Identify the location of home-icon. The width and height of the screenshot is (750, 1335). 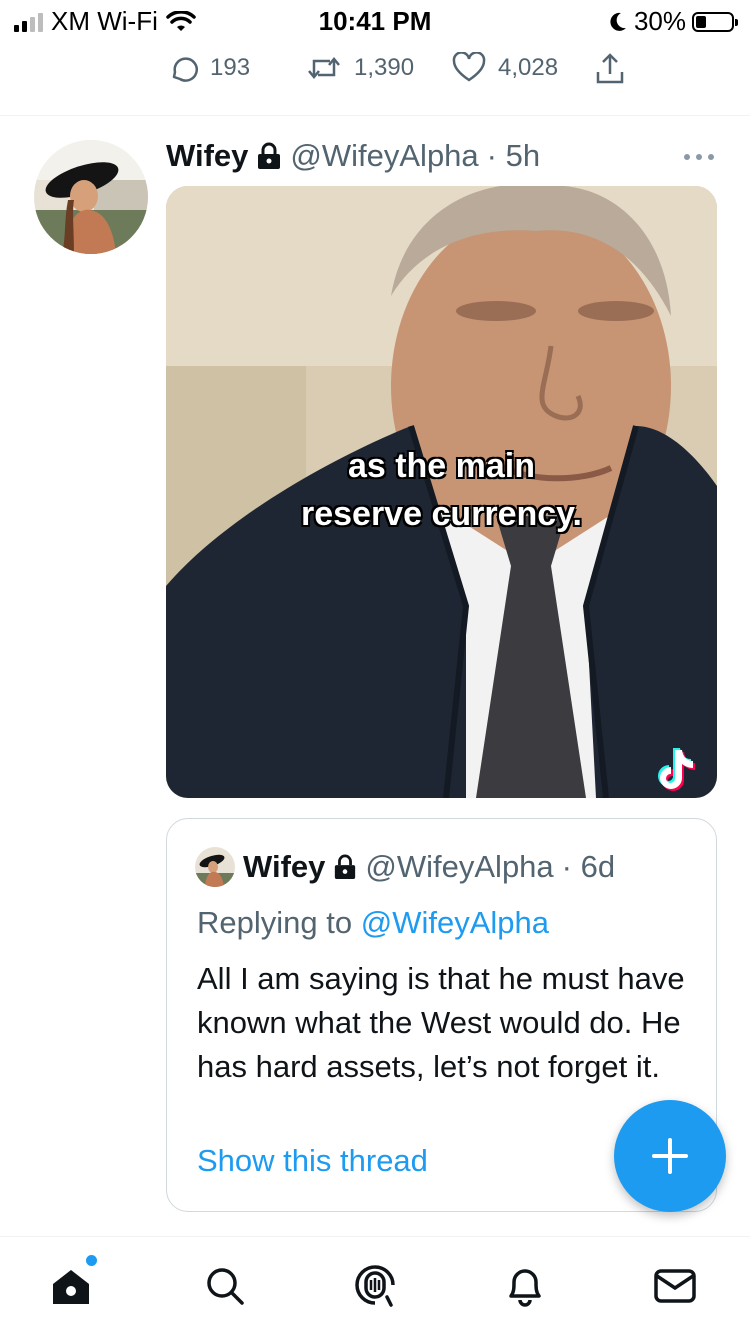
(71, 1287).